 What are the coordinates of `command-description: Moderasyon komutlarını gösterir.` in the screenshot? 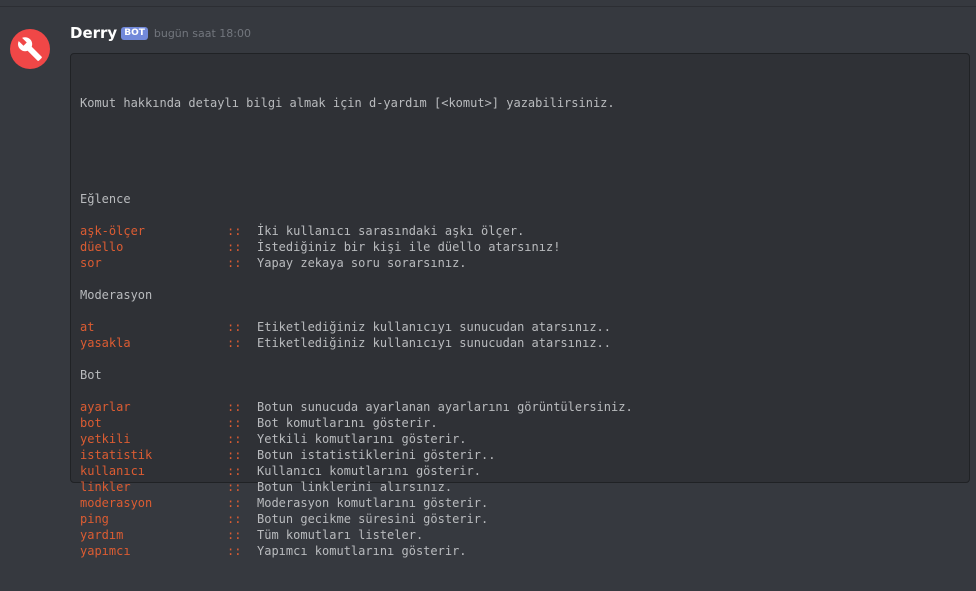 It's located at (373, 503).